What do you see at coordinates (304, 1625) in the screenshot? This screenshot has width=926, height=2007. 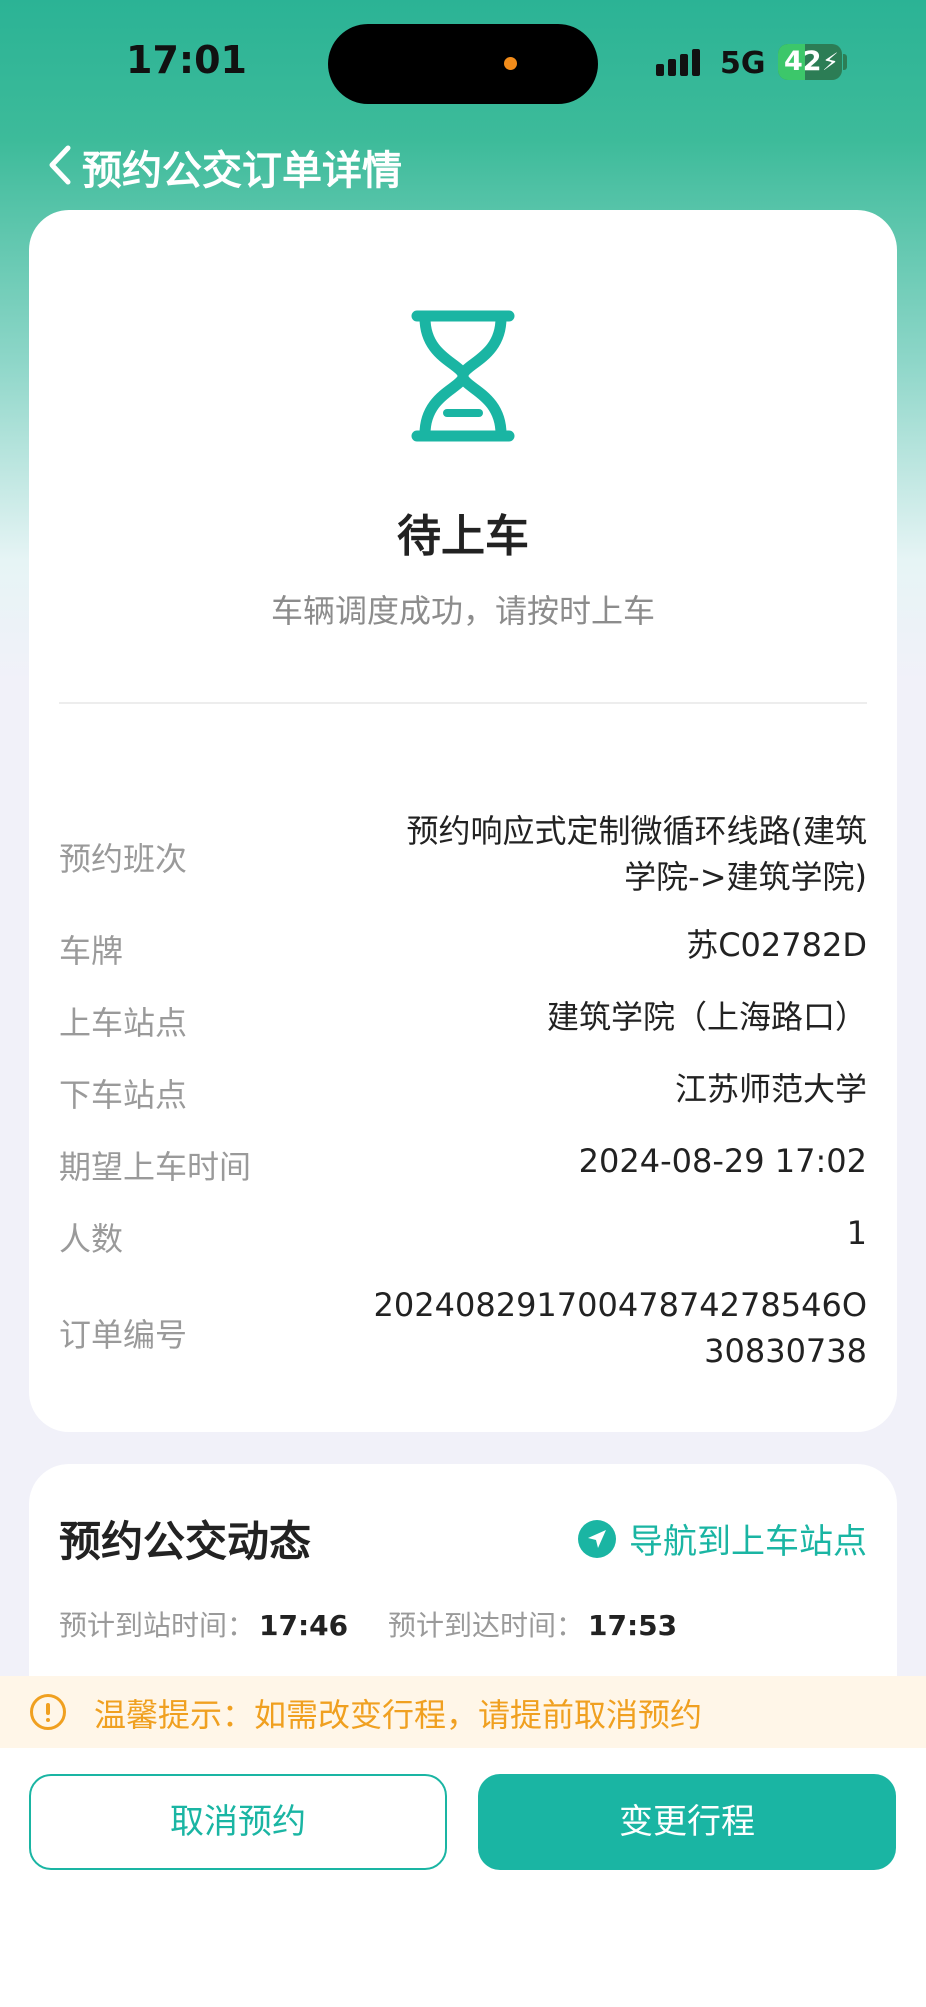 I see `eta-station-value: 17:46` at bounding box center [304, 1625].